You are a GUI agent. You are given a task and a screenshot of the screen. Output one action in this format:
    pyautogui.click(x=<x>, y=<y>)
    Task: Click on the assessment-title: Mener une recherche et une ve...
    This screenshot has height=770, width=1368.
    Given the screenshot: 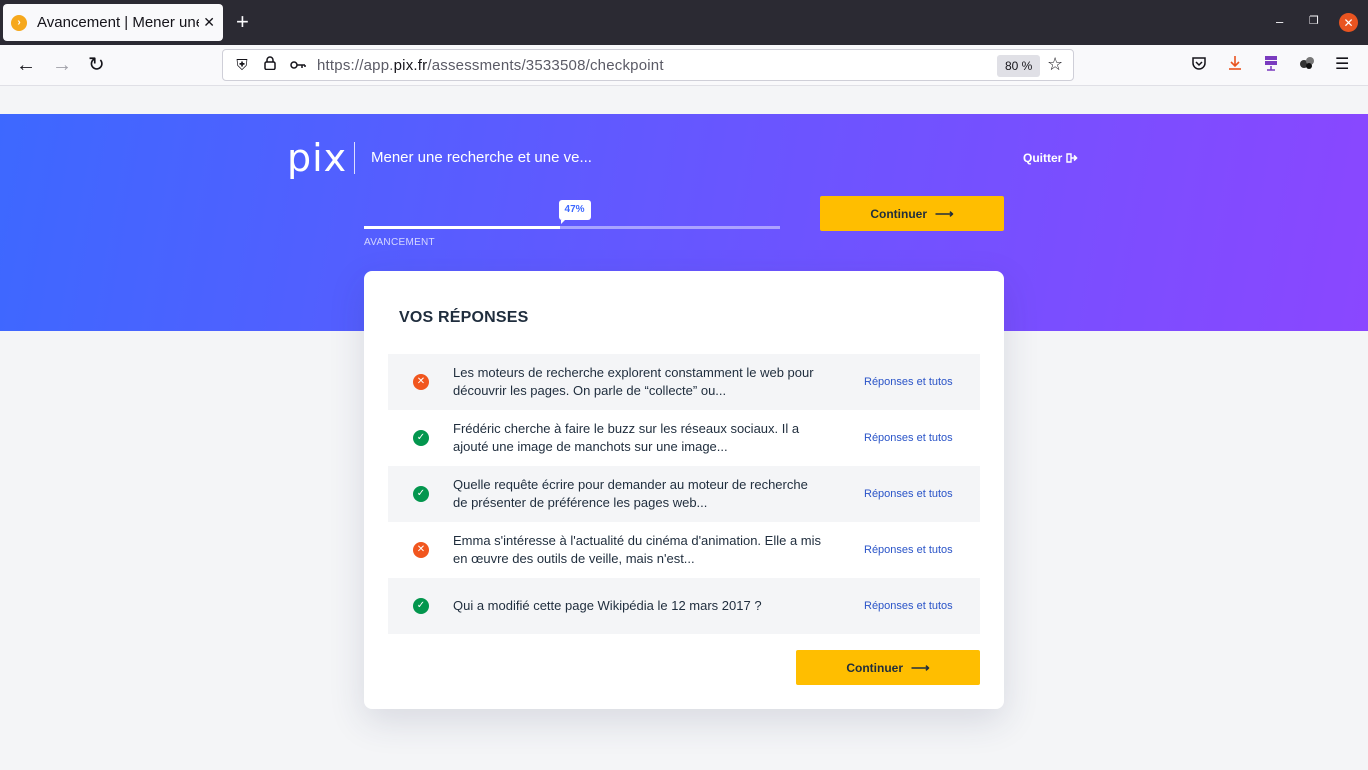 What is the action you would take?
    pyautogui.click(x=481, y=157)
    